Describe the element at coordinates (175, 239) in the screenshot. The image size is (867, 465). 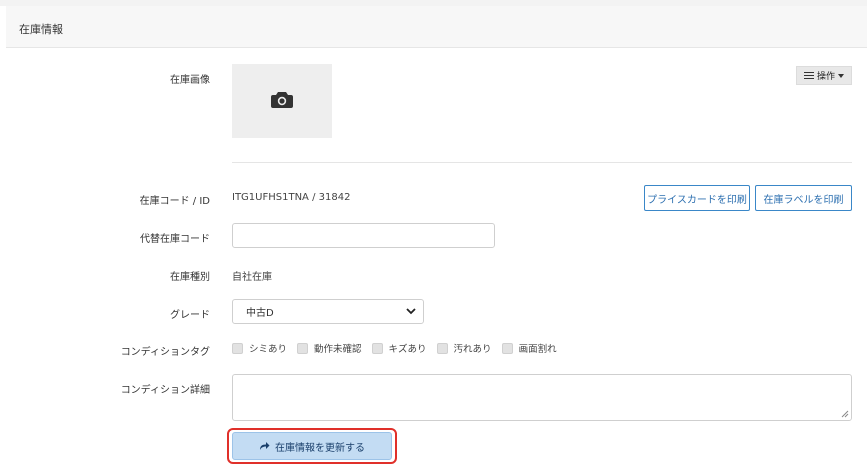
I see `alt-stock-code-label: 代替在庫コード` at that location.